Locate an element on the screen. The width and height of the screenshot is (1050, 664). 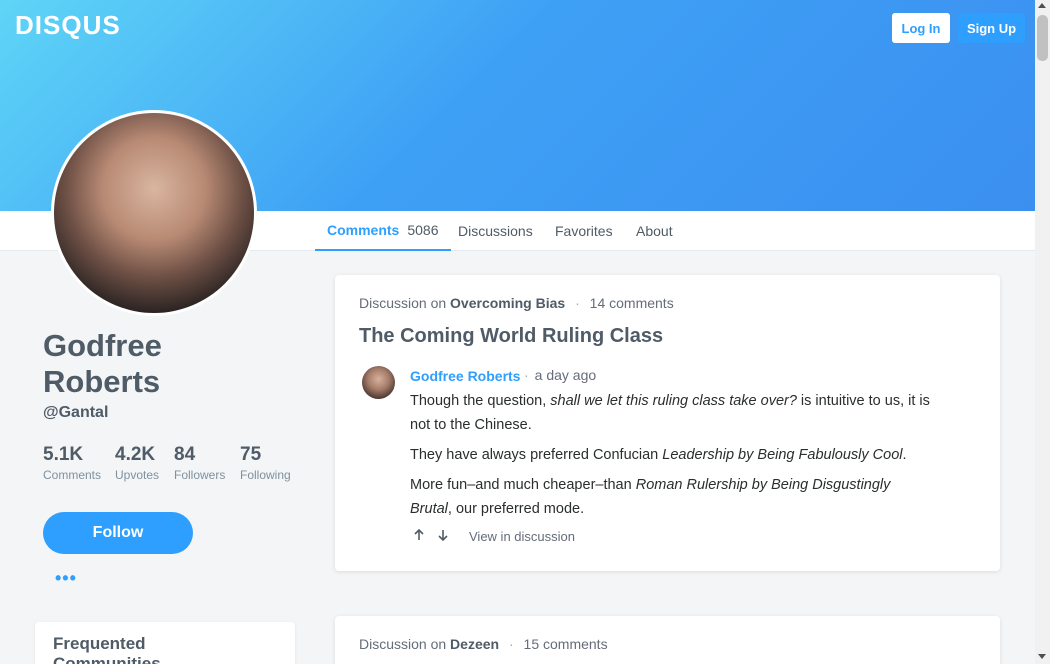
comment-time-text: a day ago is located at coordinates (565, 375).